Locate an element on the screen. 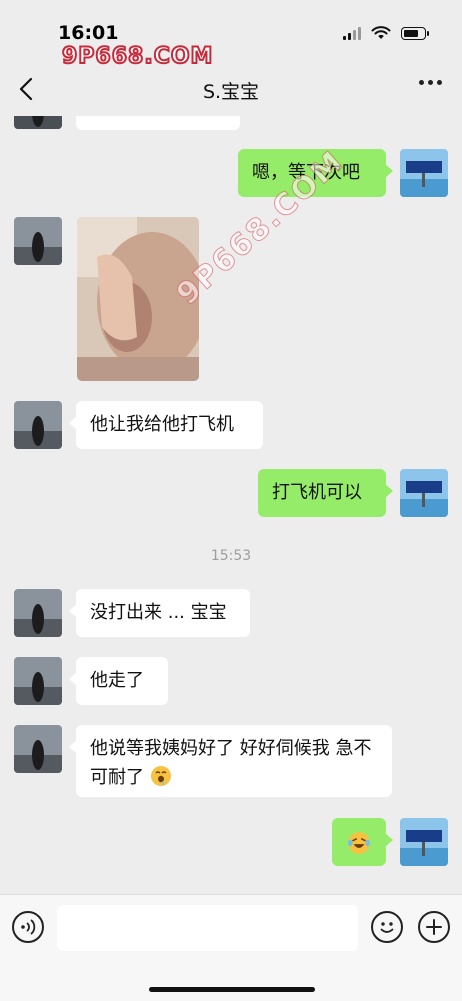  nav-bar: S.宝宝 is located at coordinates (231, 89).